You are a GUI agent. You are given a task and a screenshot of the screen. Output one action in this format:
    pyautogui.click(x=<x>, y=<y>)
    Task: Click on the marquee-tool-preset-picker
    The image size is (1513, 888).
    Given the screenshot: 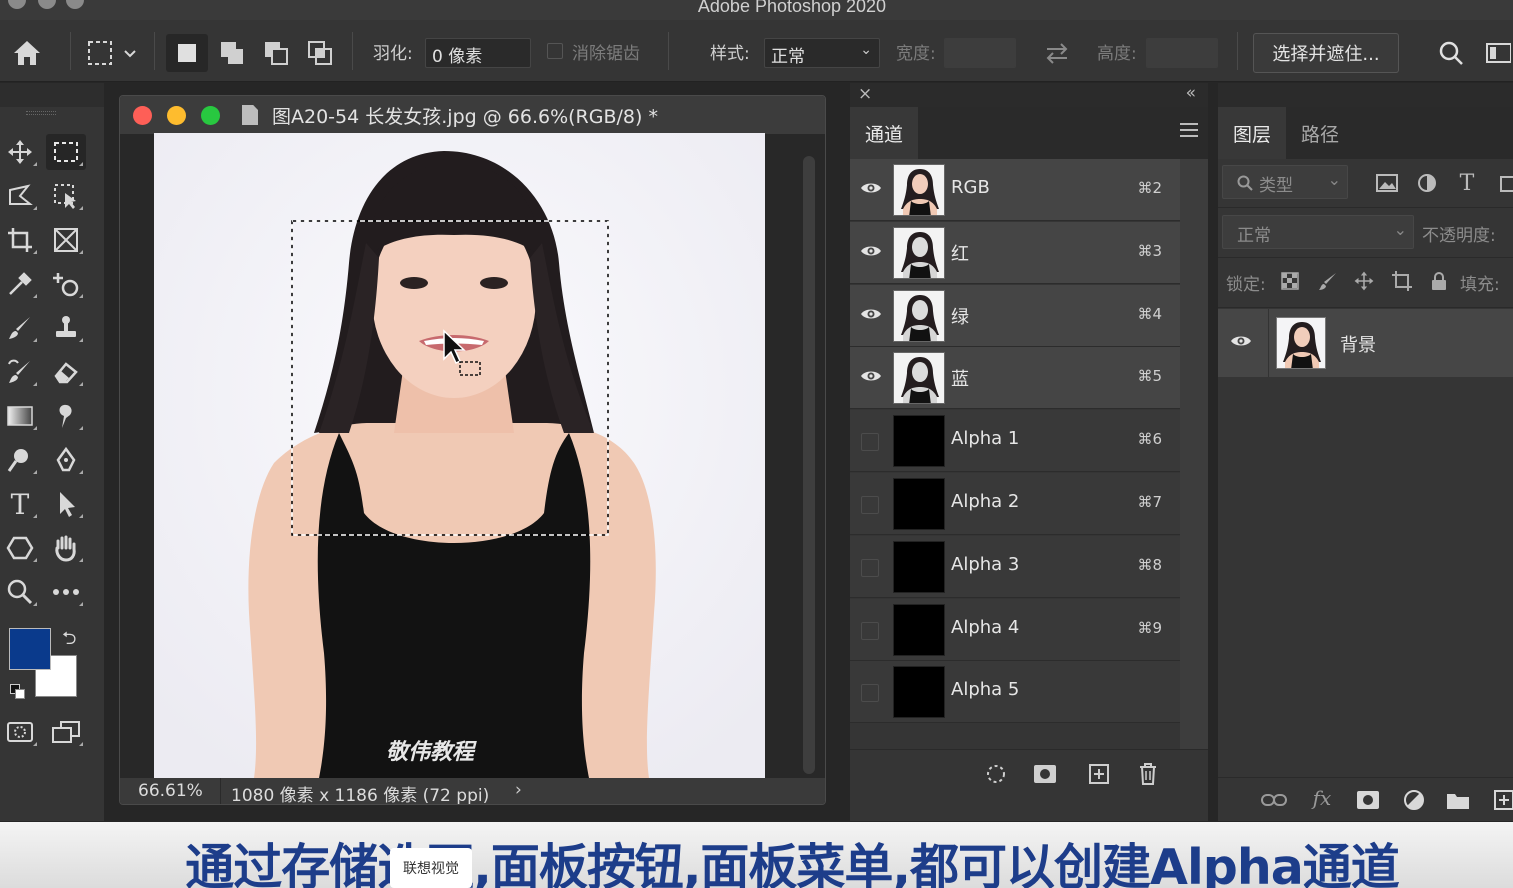 What is the action you would take?
    pyautogui.click(x=111, y=53)
    